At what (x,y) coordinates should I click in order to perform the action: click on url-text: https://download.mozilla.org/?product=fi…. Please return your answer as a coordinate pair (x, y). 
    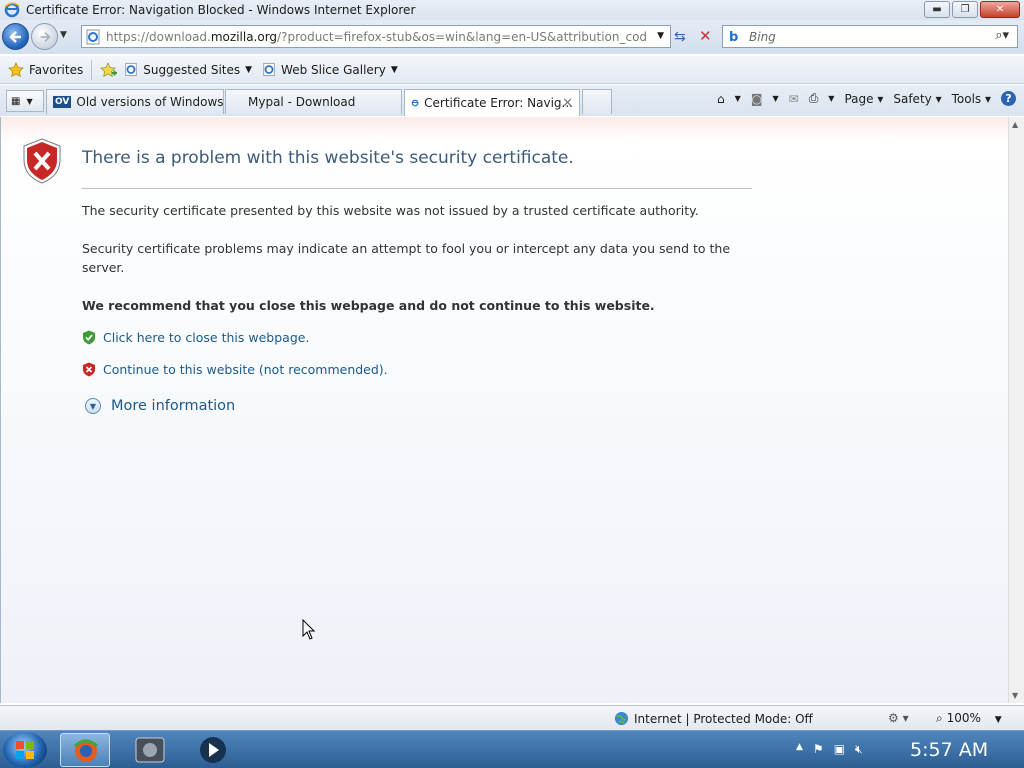
    Looking at the image, I should click on (376, 37).